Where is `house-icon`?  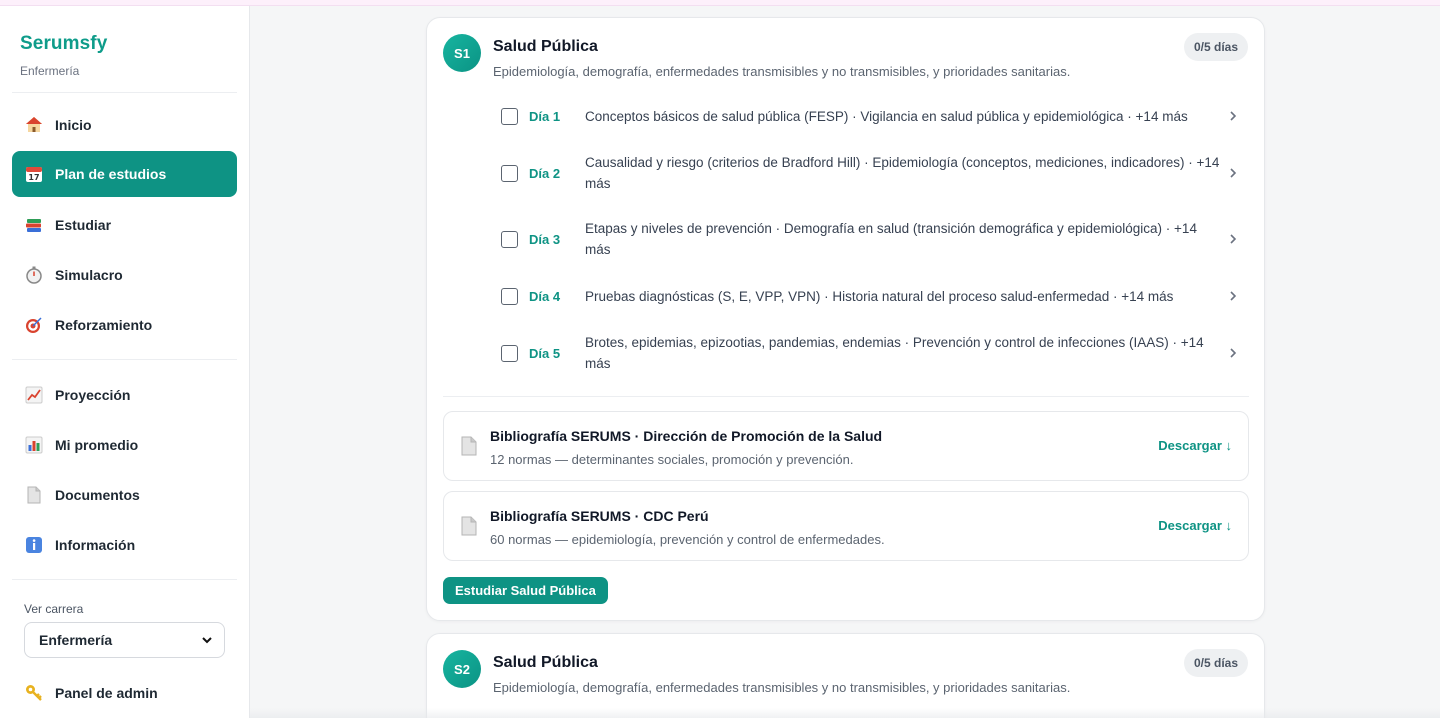
house-icon is located at coordinates (34, 125).